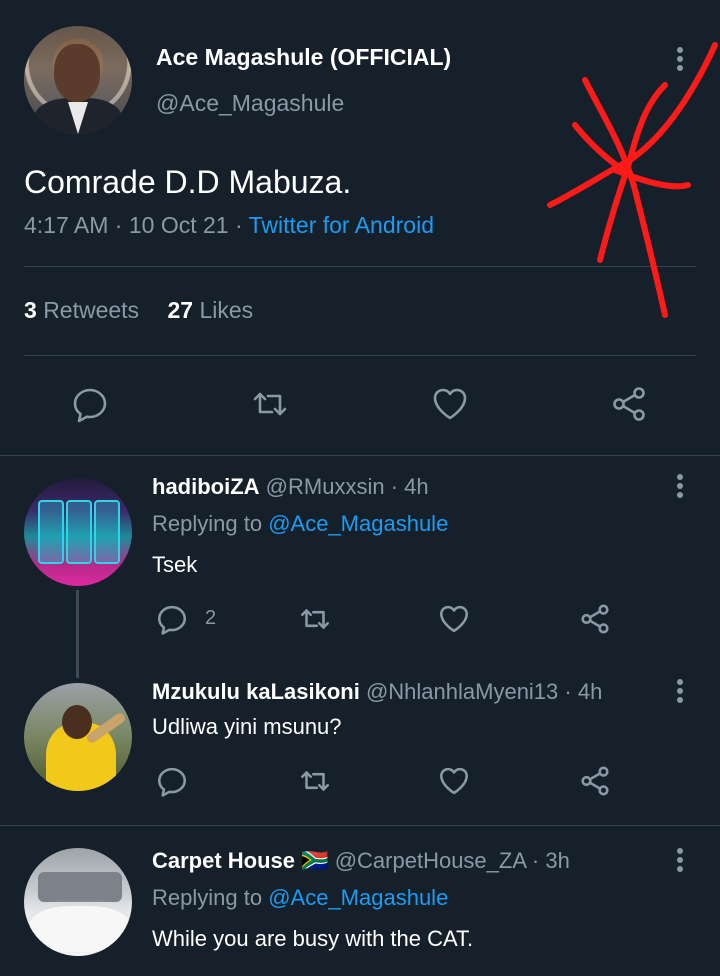 The image size is (720, 976). I want to click on reply-header: Carpet House 🇿🇦 @CarpetHouse_ZA · 3h, so click(361, 861).